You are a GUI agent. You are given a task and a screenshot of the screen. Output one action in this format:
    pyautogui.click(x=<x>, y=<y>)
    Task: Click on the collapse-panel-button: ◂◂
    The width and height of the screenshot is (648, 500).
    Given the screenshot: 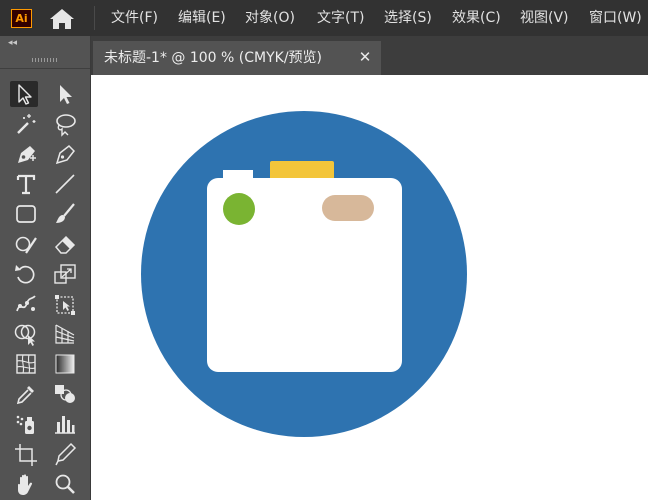 What is the action you would take?
    pyautogui.click(x=12, y=43)
    